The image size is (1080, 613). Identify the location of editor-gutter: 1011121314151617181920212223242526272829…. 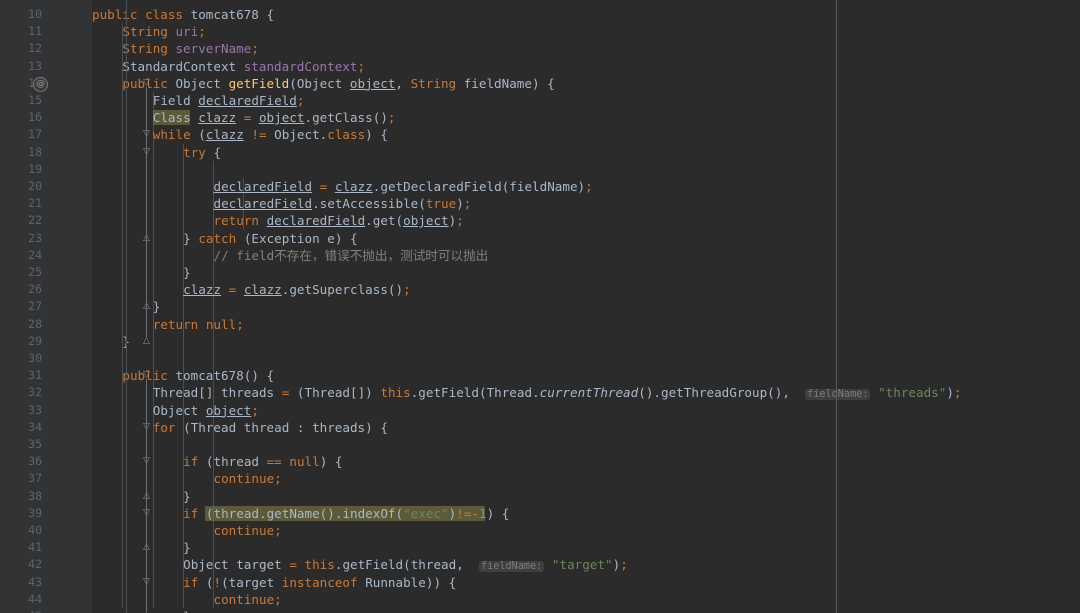
(34, 306).